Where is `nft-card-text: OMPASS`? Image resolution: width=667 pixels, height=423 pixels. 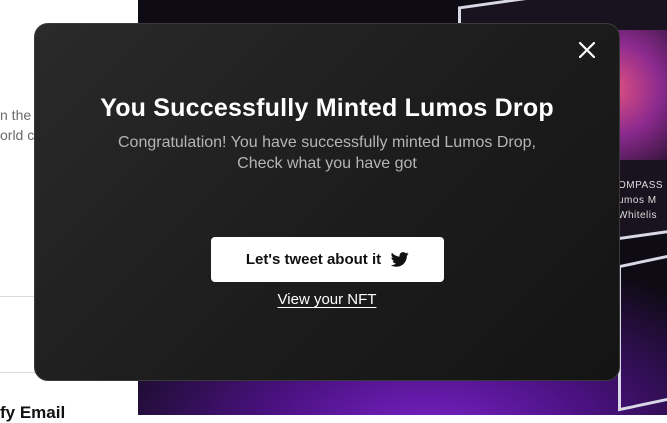
nft-card-text: OMPASS is located at coordinates (641, 185).